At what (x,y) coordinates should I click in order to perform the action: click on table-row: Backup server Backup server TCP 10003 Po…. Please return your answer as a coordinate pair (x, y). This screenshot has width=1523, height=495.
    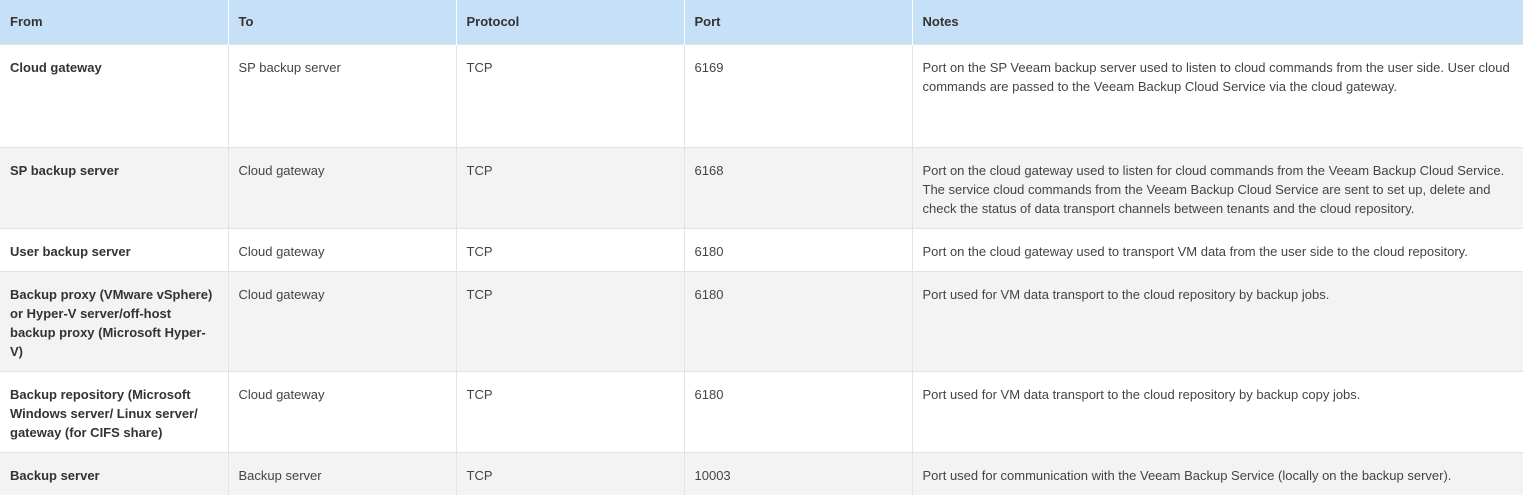
    Looking at the image, I should click on (761, 473).